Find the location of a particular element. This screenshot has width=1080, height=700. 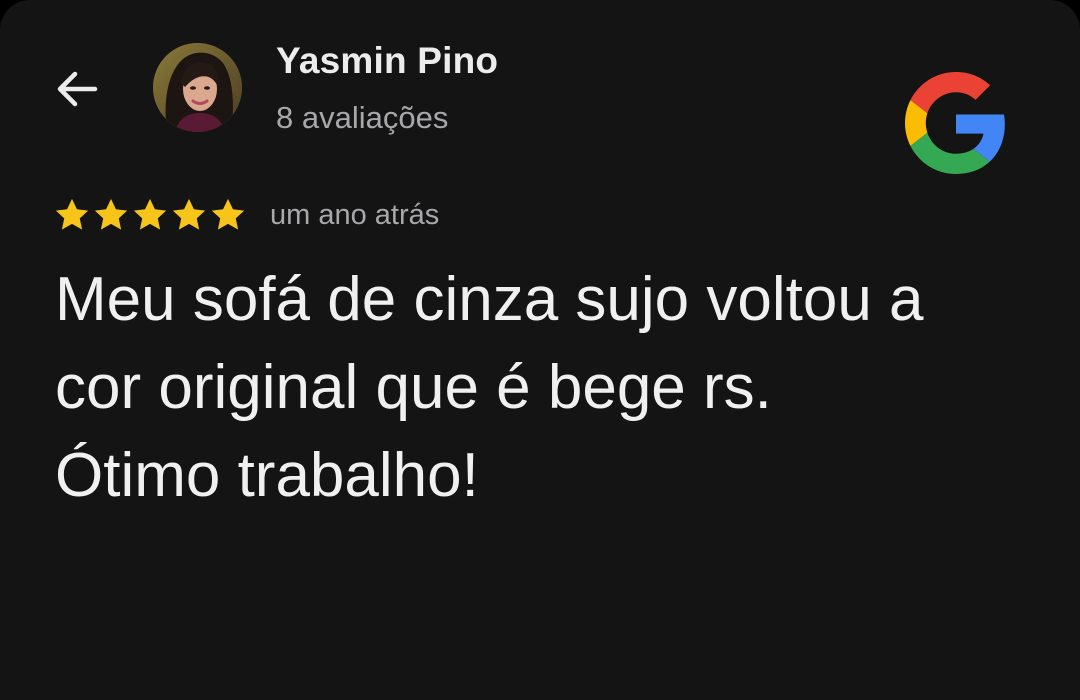

back-button is located at coordinates (77, 89).